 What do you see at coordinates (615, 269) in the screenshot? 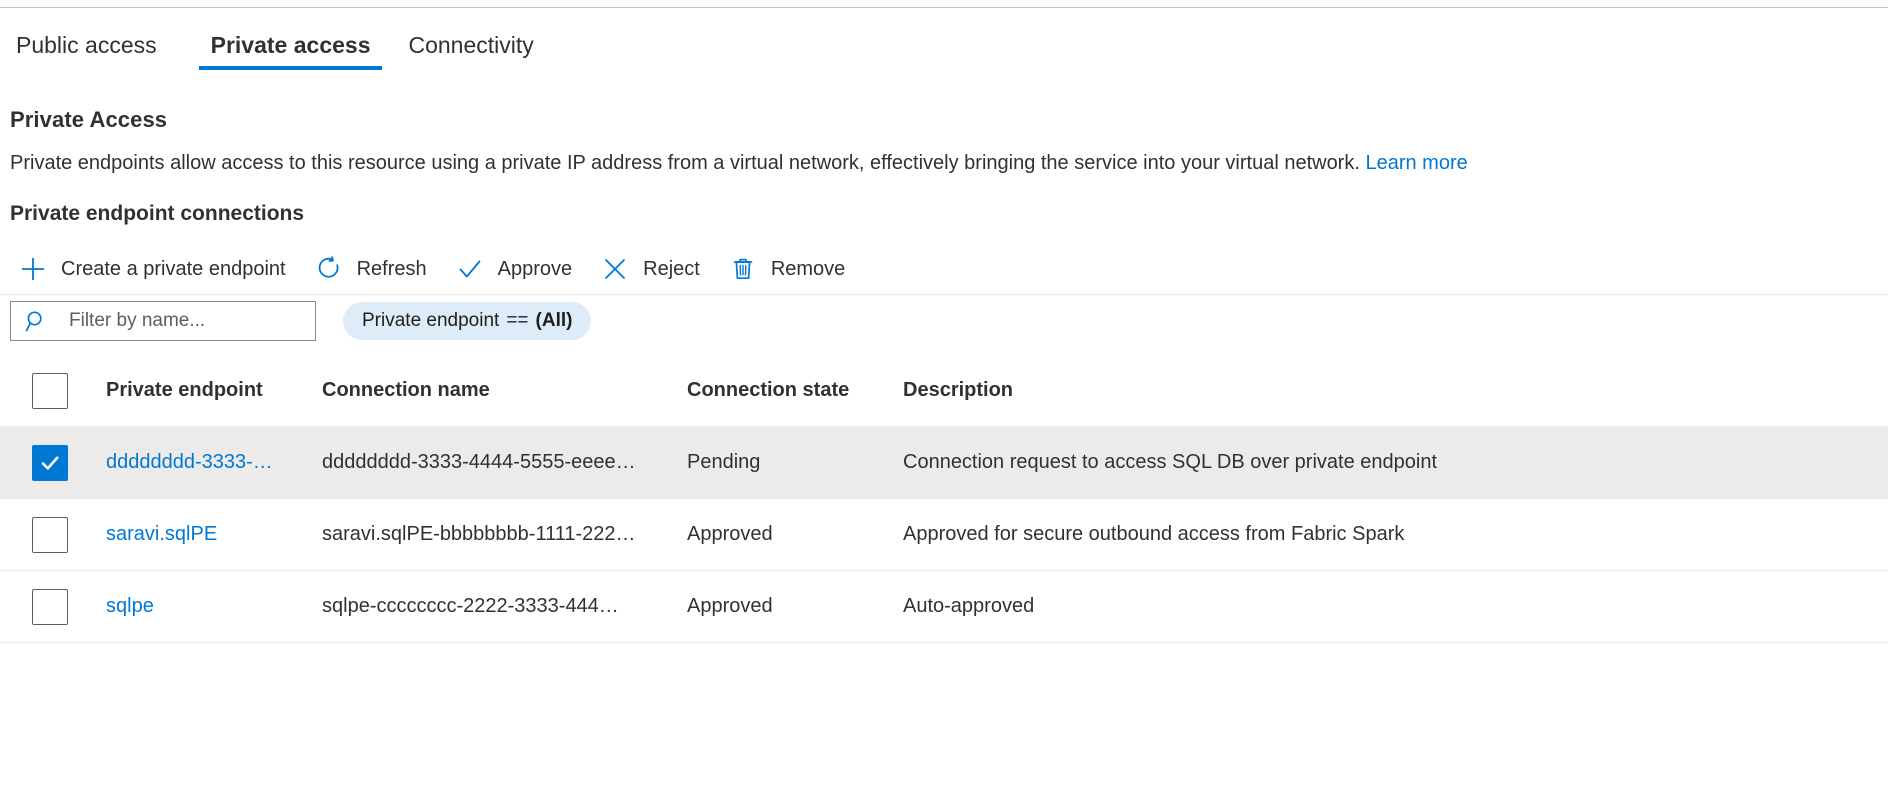
I see `close-icon` at bounding box center [615, 269].